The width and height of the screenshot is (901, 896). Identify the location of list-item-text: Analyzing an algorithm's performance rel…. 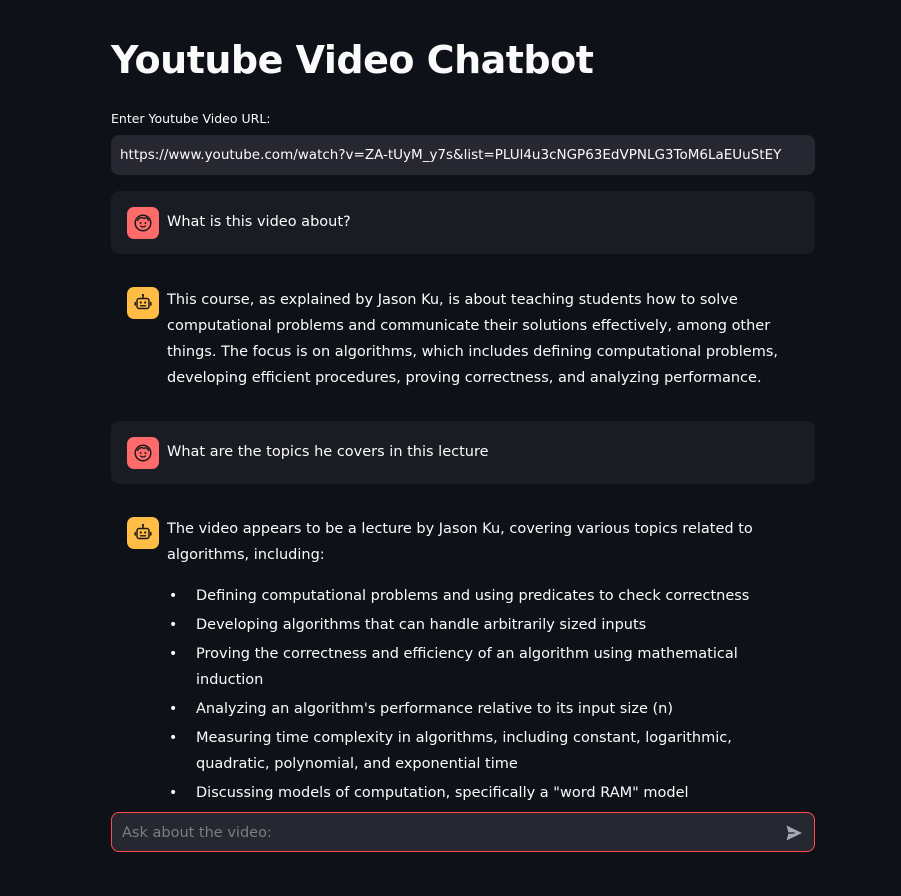
(435, 709).